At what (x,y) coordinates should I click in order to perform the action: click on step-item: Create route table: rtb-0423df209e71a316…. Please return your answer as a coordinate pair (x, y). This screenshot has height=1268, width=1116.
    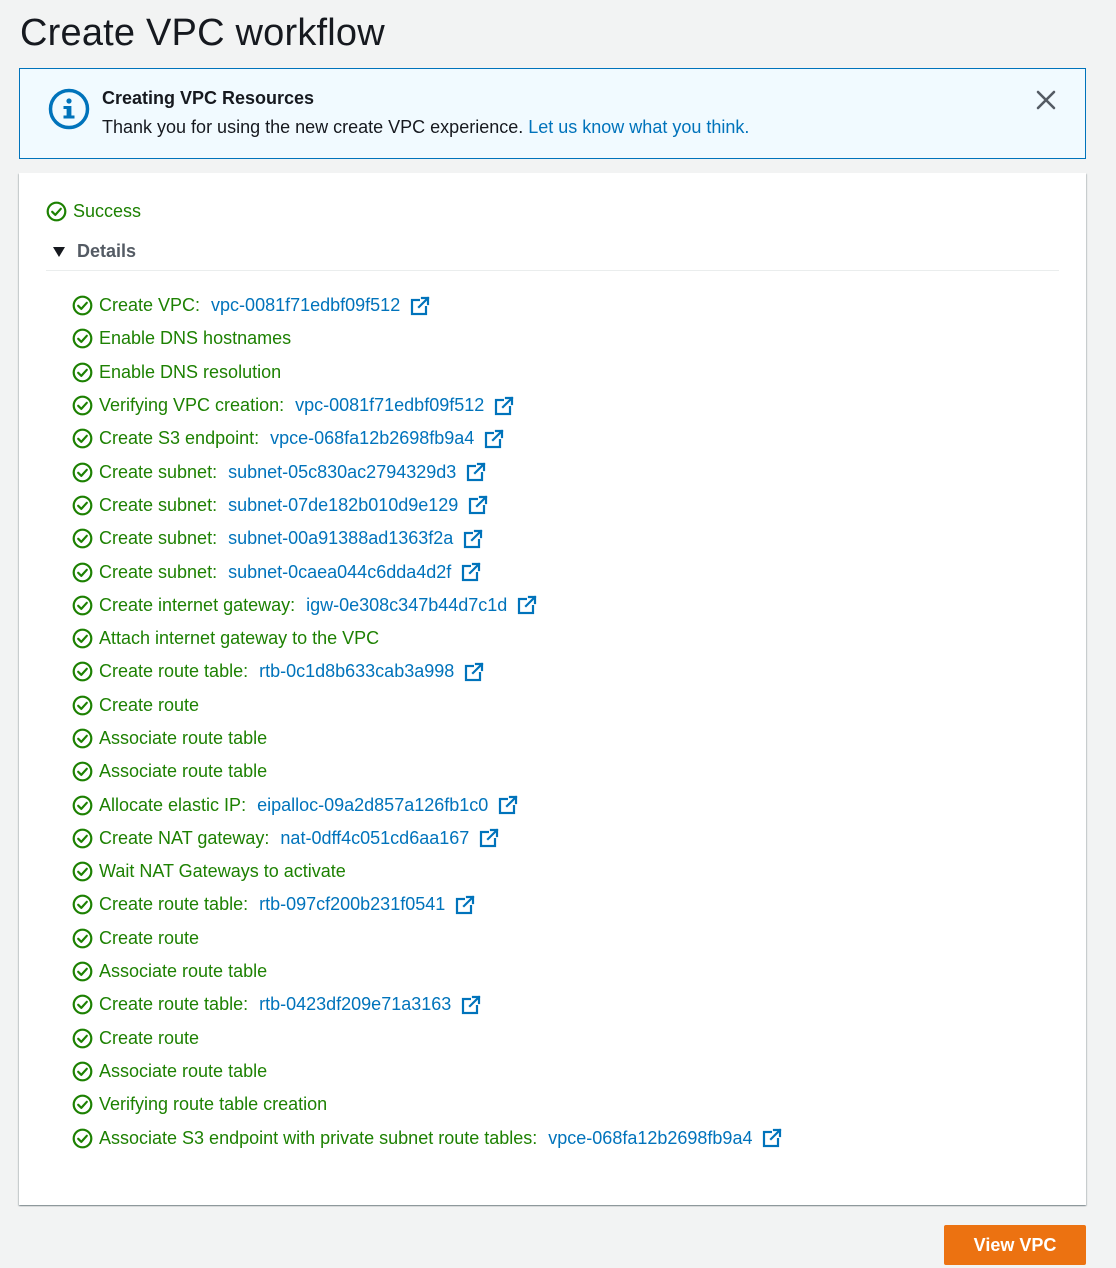
    Looking at the image, I should click on (427, 1004).